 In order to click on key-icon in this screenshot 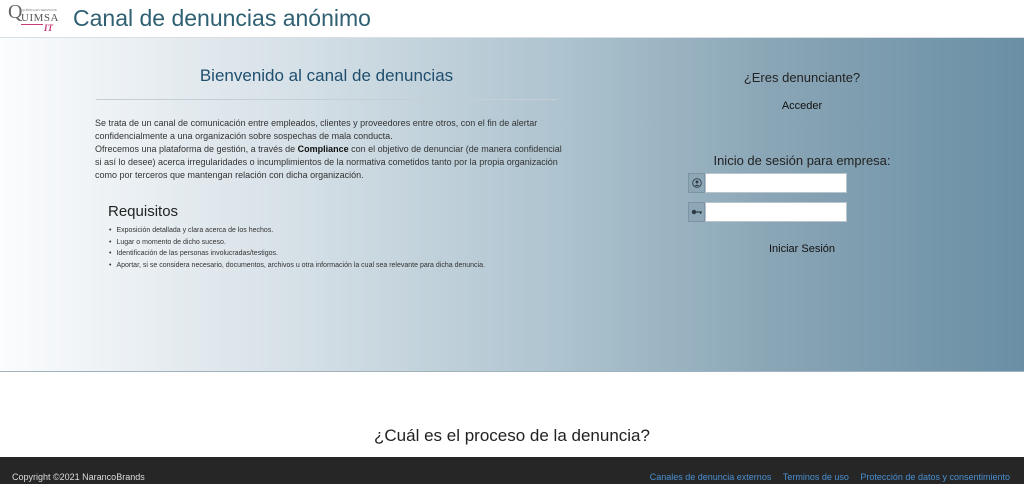, I will do `click(696, 212)`.